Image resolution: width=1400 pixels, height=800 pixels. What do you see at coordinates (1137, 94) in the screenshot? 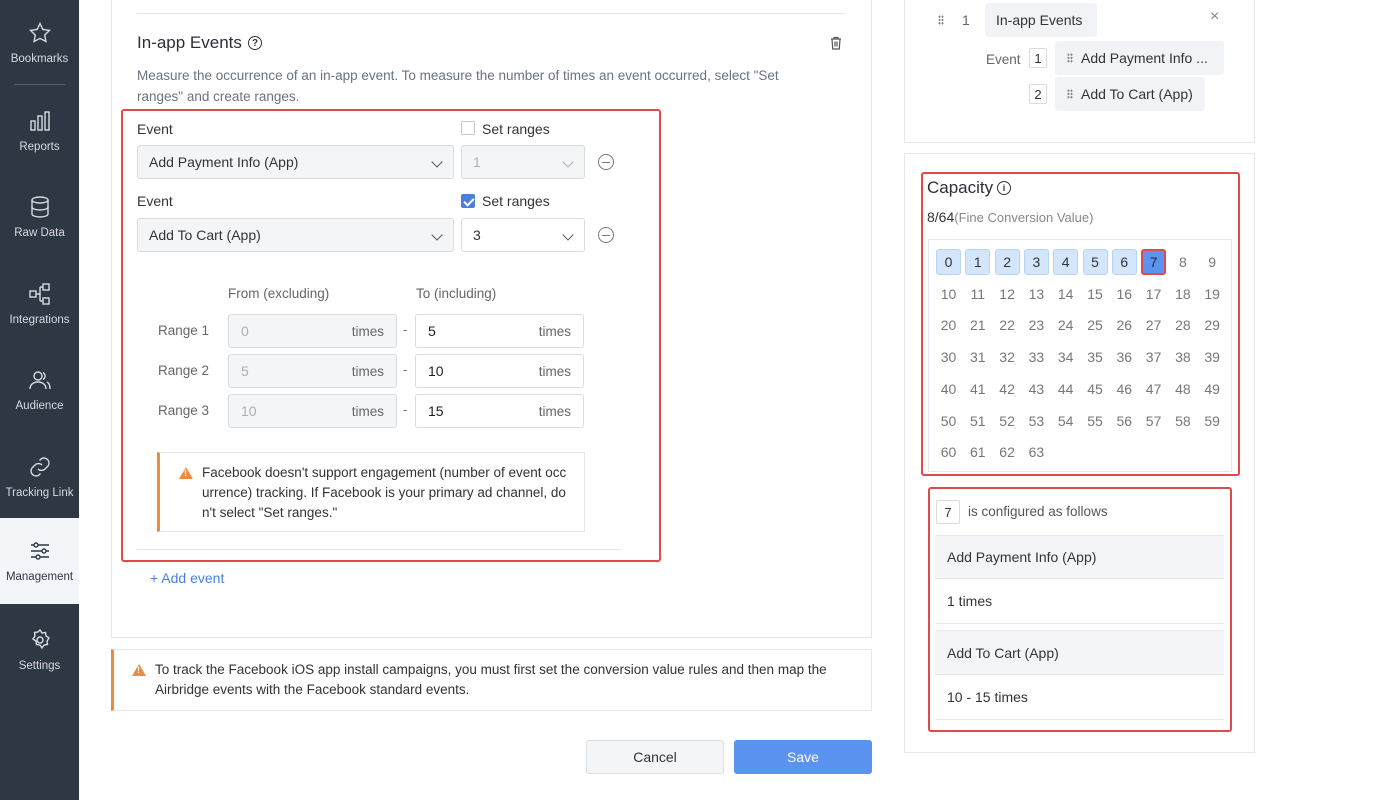
I see `summary-event-name: Add To Cart (App)` at bounding box center [1137, 94].